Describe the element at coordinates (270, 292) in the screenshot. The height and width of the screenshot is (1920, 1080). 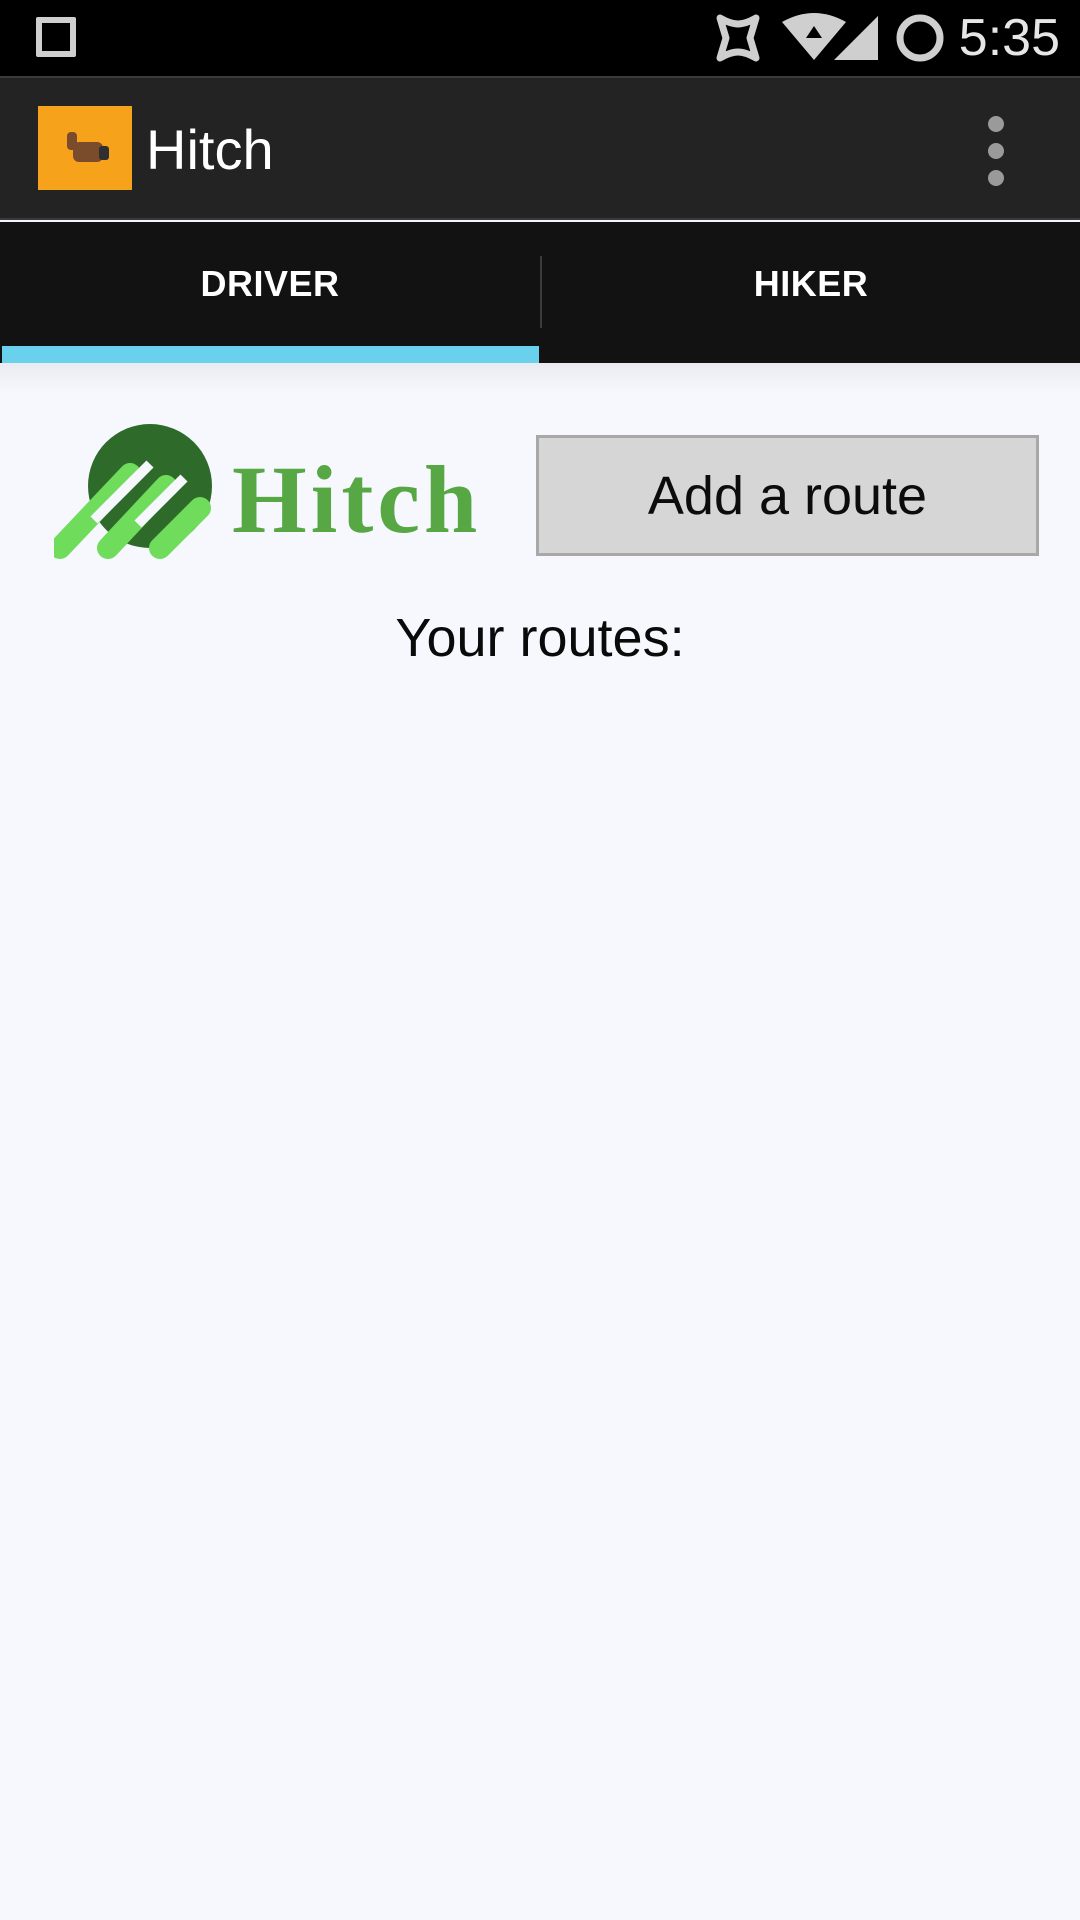
I see `tab-driver: DRIVER` at that location.